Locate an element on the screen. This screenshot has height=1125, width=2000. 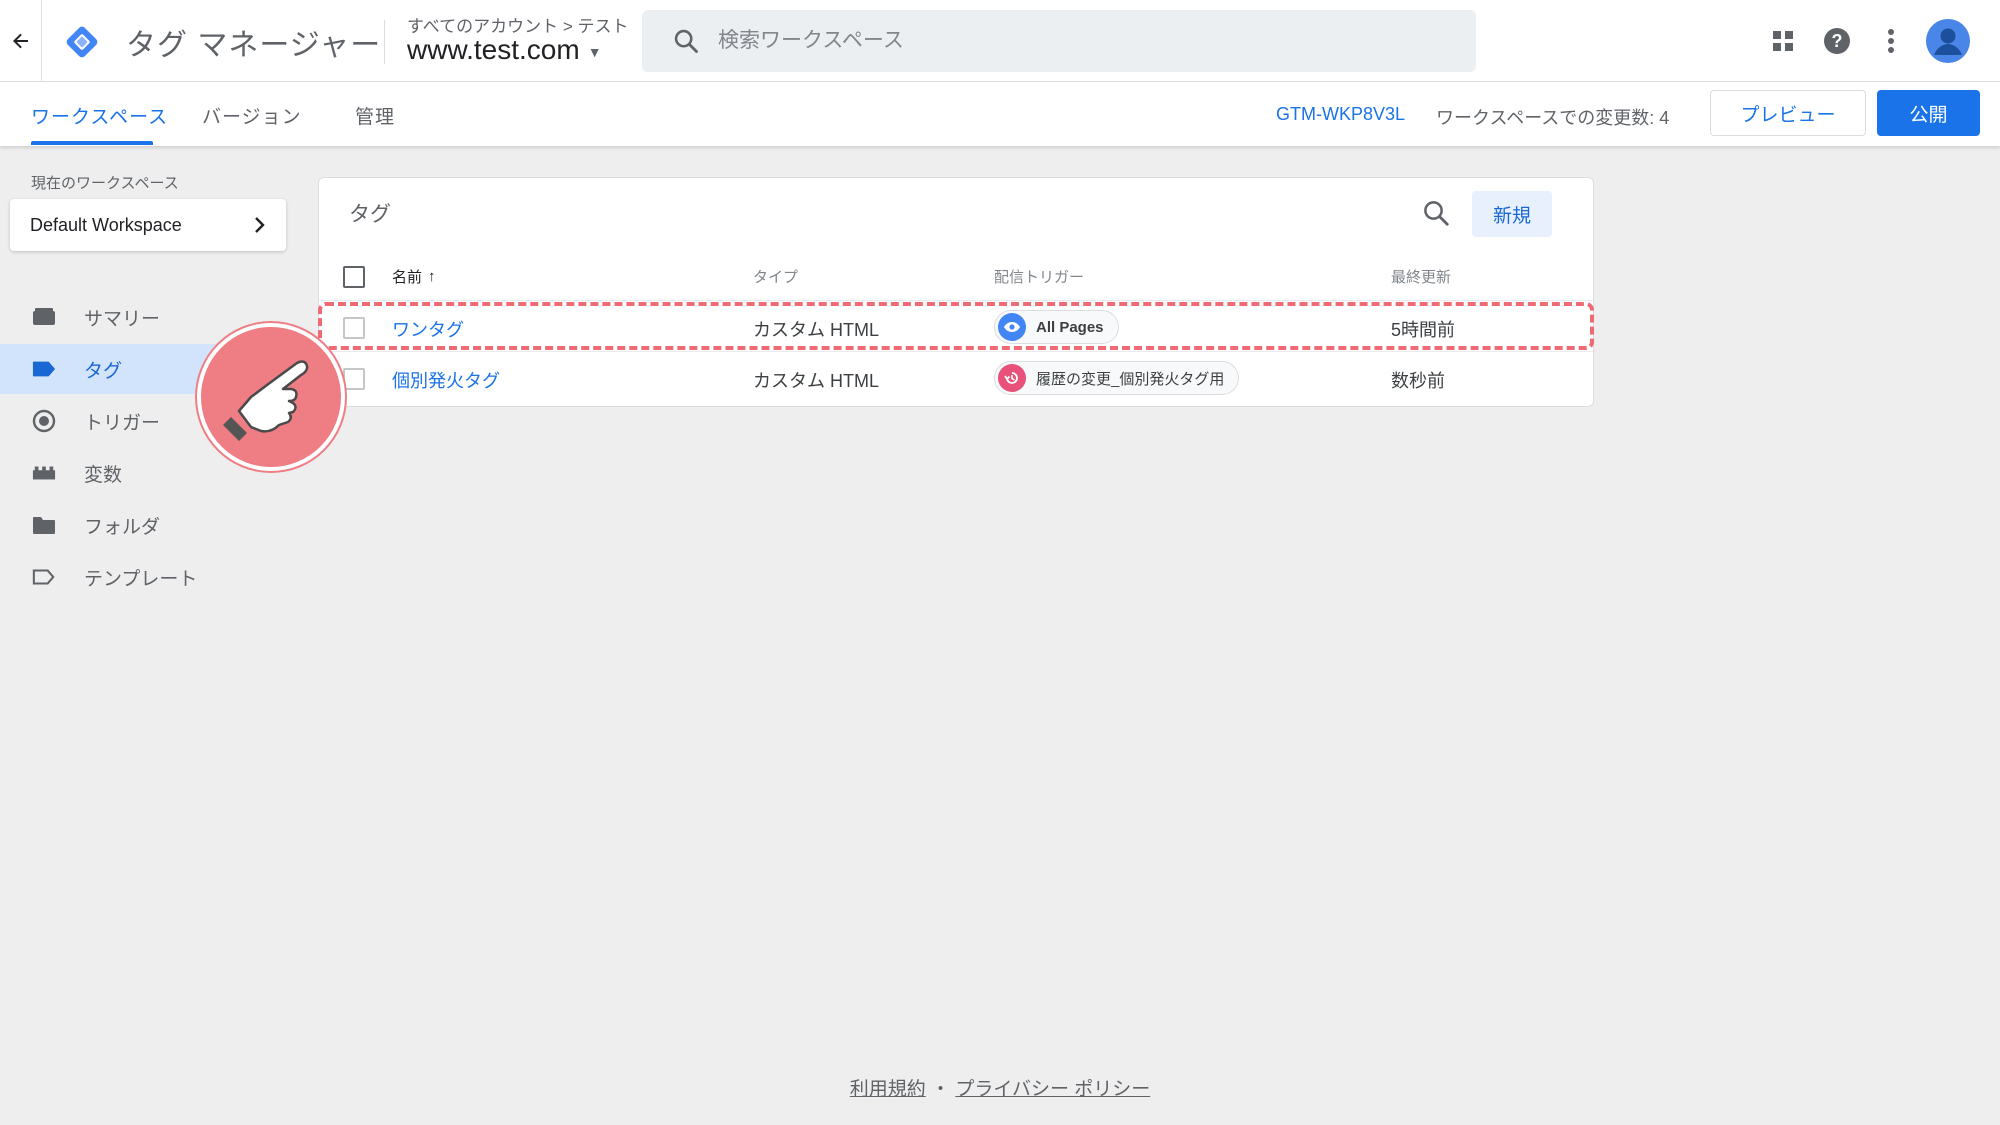
pointing-hand-icon is located at coordinates (271, 397).